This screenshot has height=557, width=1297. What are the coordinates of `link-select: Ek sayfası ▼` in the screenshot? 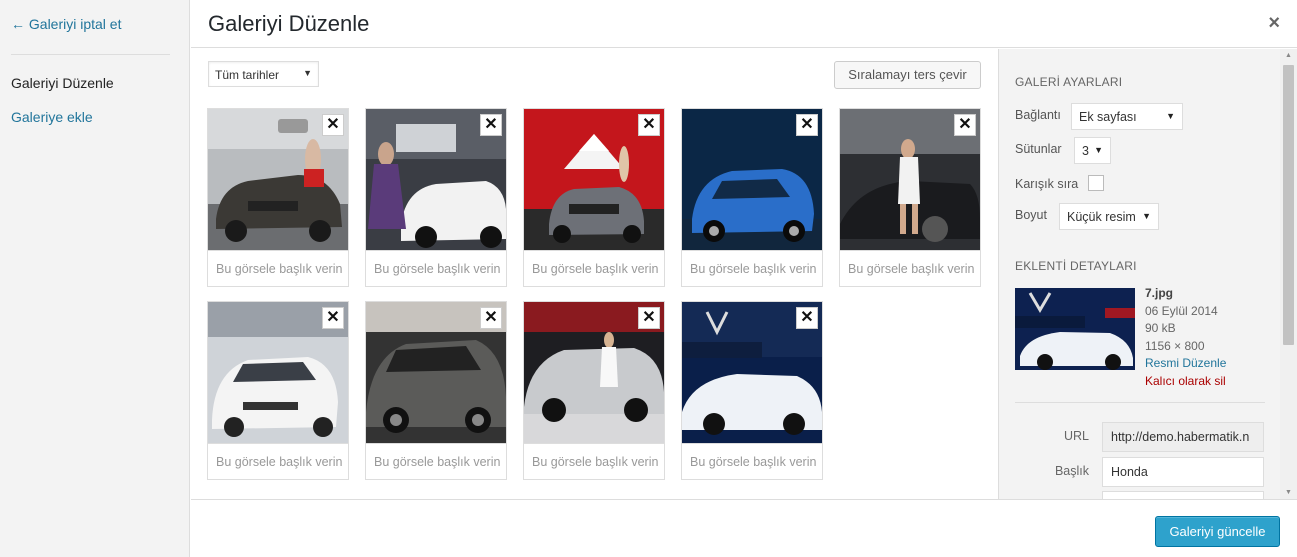 It's located at (1127, 116).